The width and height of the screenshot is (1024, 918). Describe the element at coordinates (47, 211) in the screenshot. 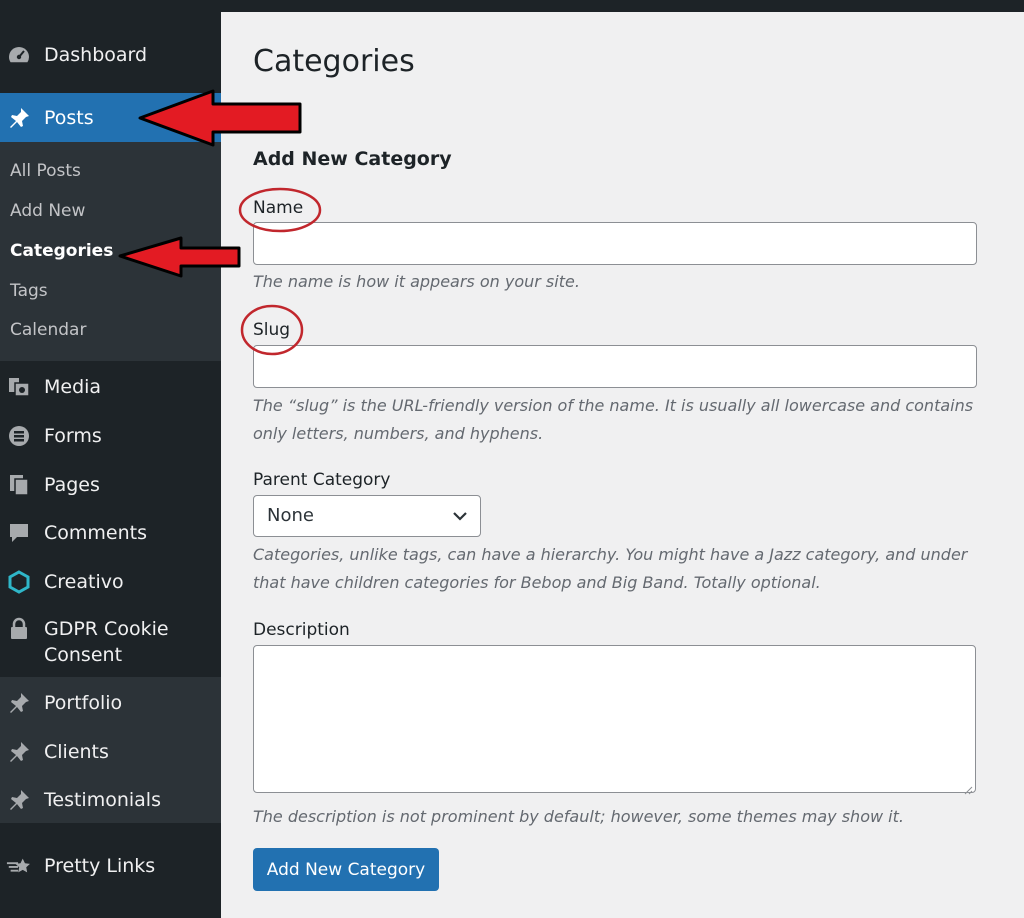

I see `submenu-item-add-new: Add New` at that location.